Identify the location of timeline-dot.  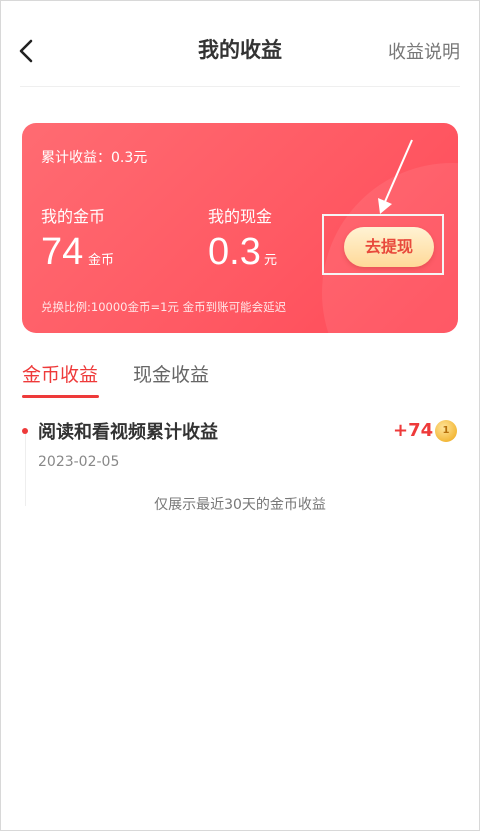
(25, 431).